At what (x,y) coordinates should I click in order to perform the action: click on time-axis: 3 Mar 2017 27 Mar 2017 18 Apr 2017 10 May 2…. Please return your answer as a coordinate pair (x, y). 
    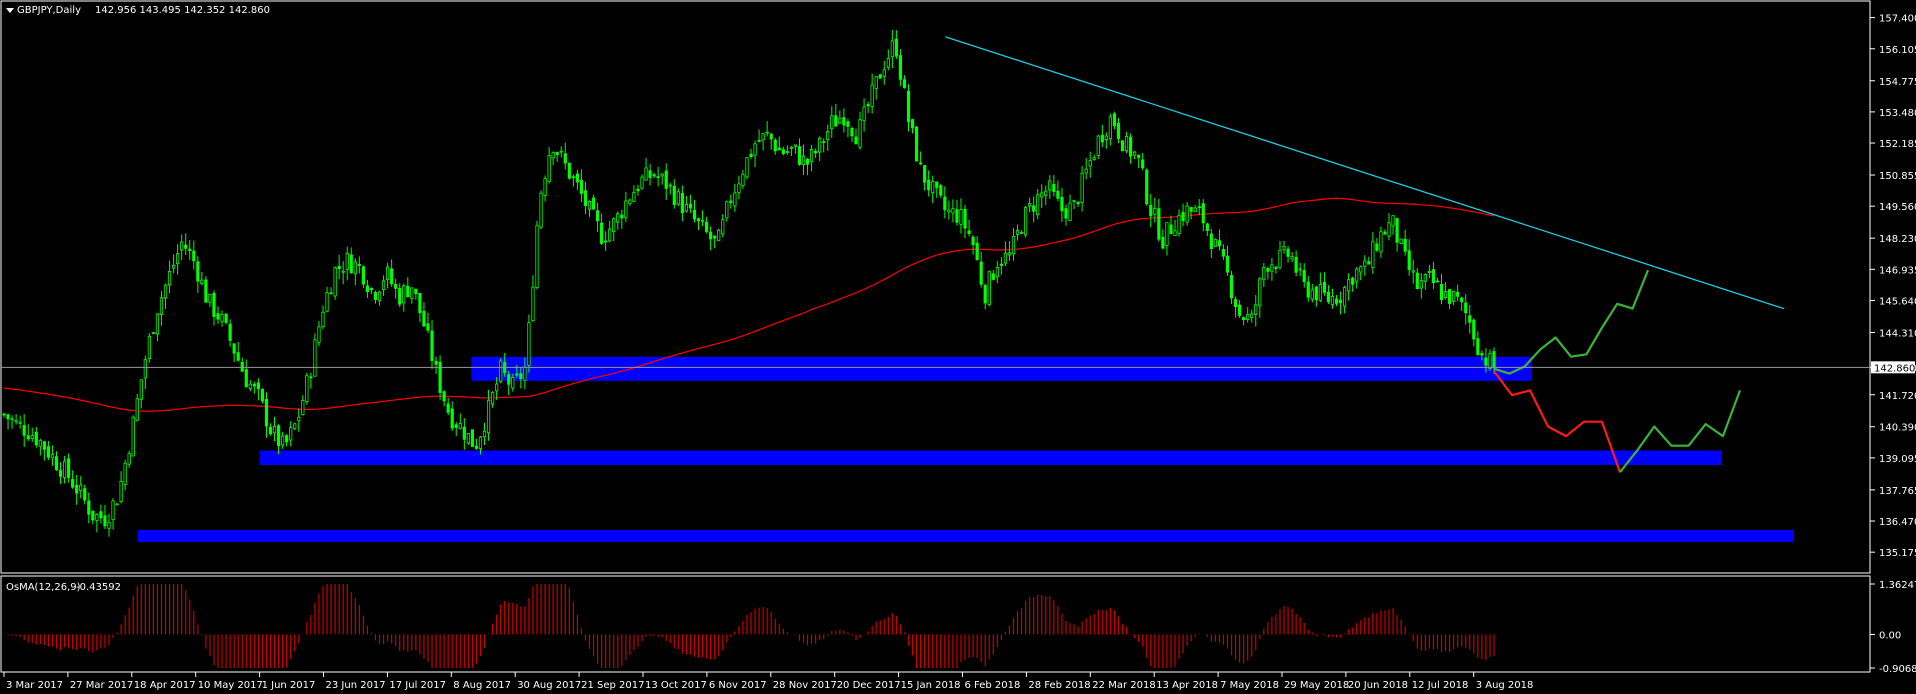
    Looking at the image, I should click on (768, 681).